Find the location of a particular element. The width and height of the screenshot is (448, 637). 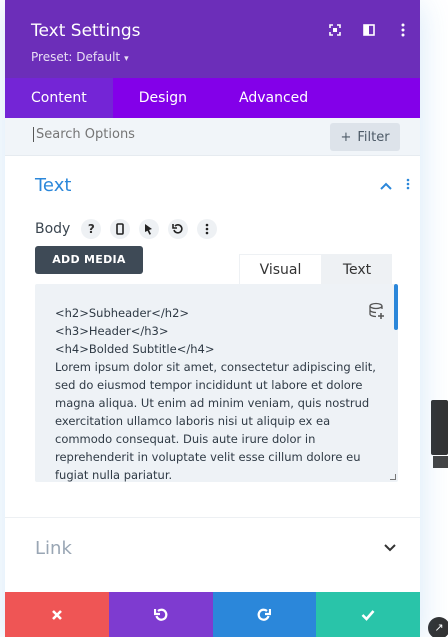

mobile-icon is located at coordinates (120, 229).